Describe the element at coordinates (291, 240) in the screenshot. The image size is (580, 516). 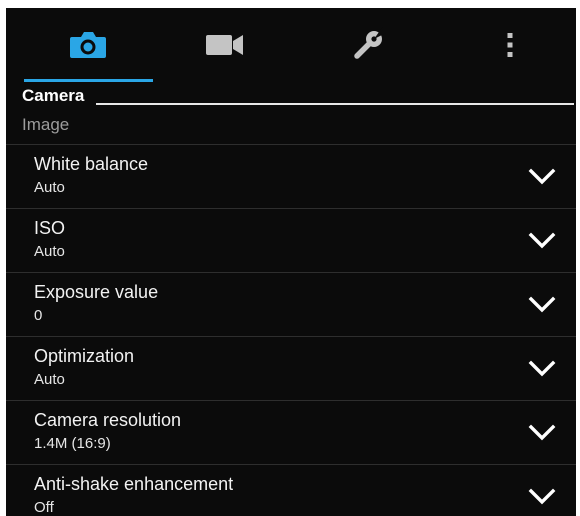
I see `setting-iso: ISO Auto` at that location.